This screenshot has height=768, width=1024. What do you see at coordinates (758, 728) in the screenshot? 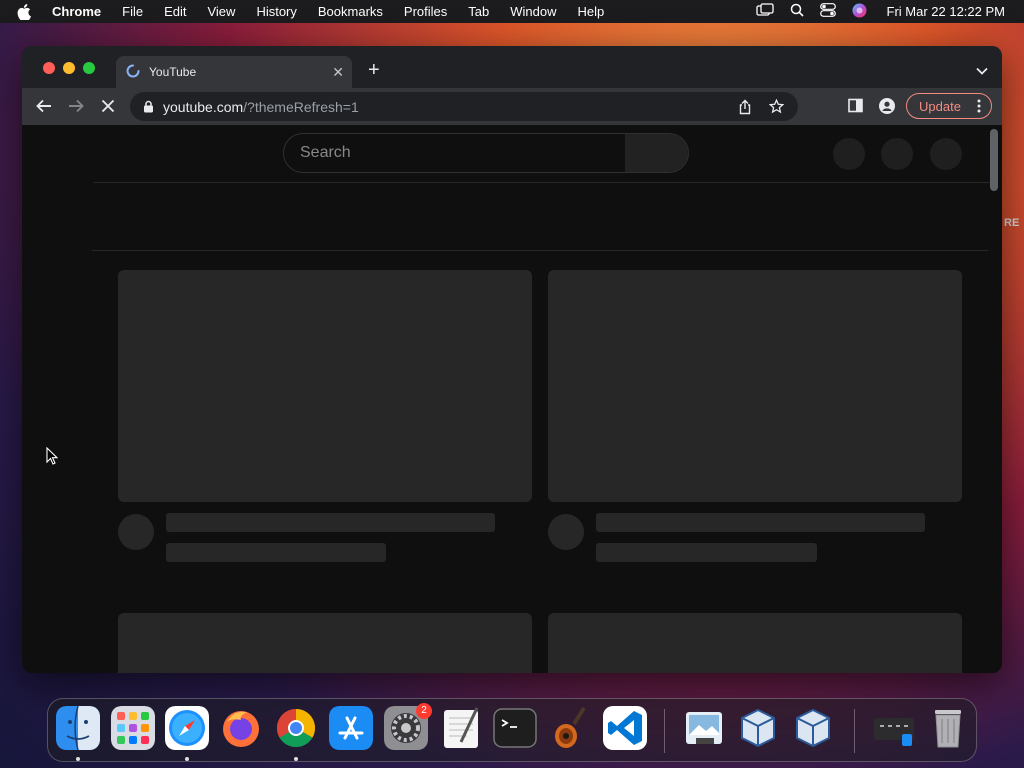
I see `virtualbox-icon` at bounding box center [758, 728].